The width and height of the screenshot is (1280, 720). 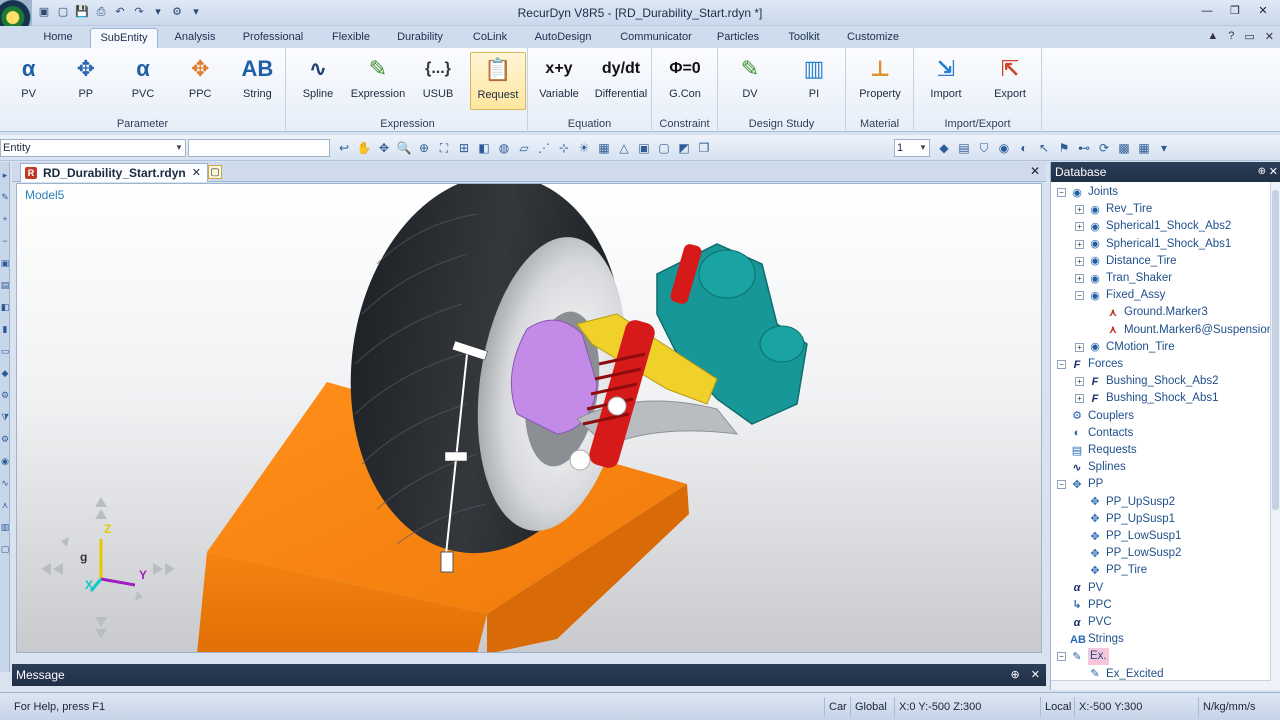 I want to click on body-icon: ◧, so click(x=5, y=309).